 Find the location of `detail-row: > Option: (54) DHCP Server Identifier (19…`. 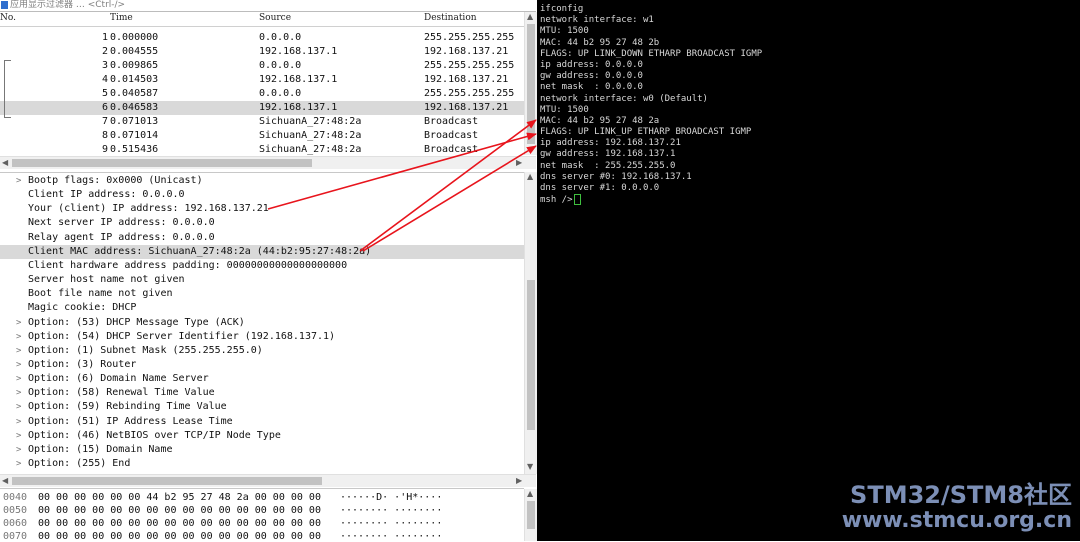

detail-row: > Option: (54) DHCP Server Identifier (19… is located at coordinates (262, 337).